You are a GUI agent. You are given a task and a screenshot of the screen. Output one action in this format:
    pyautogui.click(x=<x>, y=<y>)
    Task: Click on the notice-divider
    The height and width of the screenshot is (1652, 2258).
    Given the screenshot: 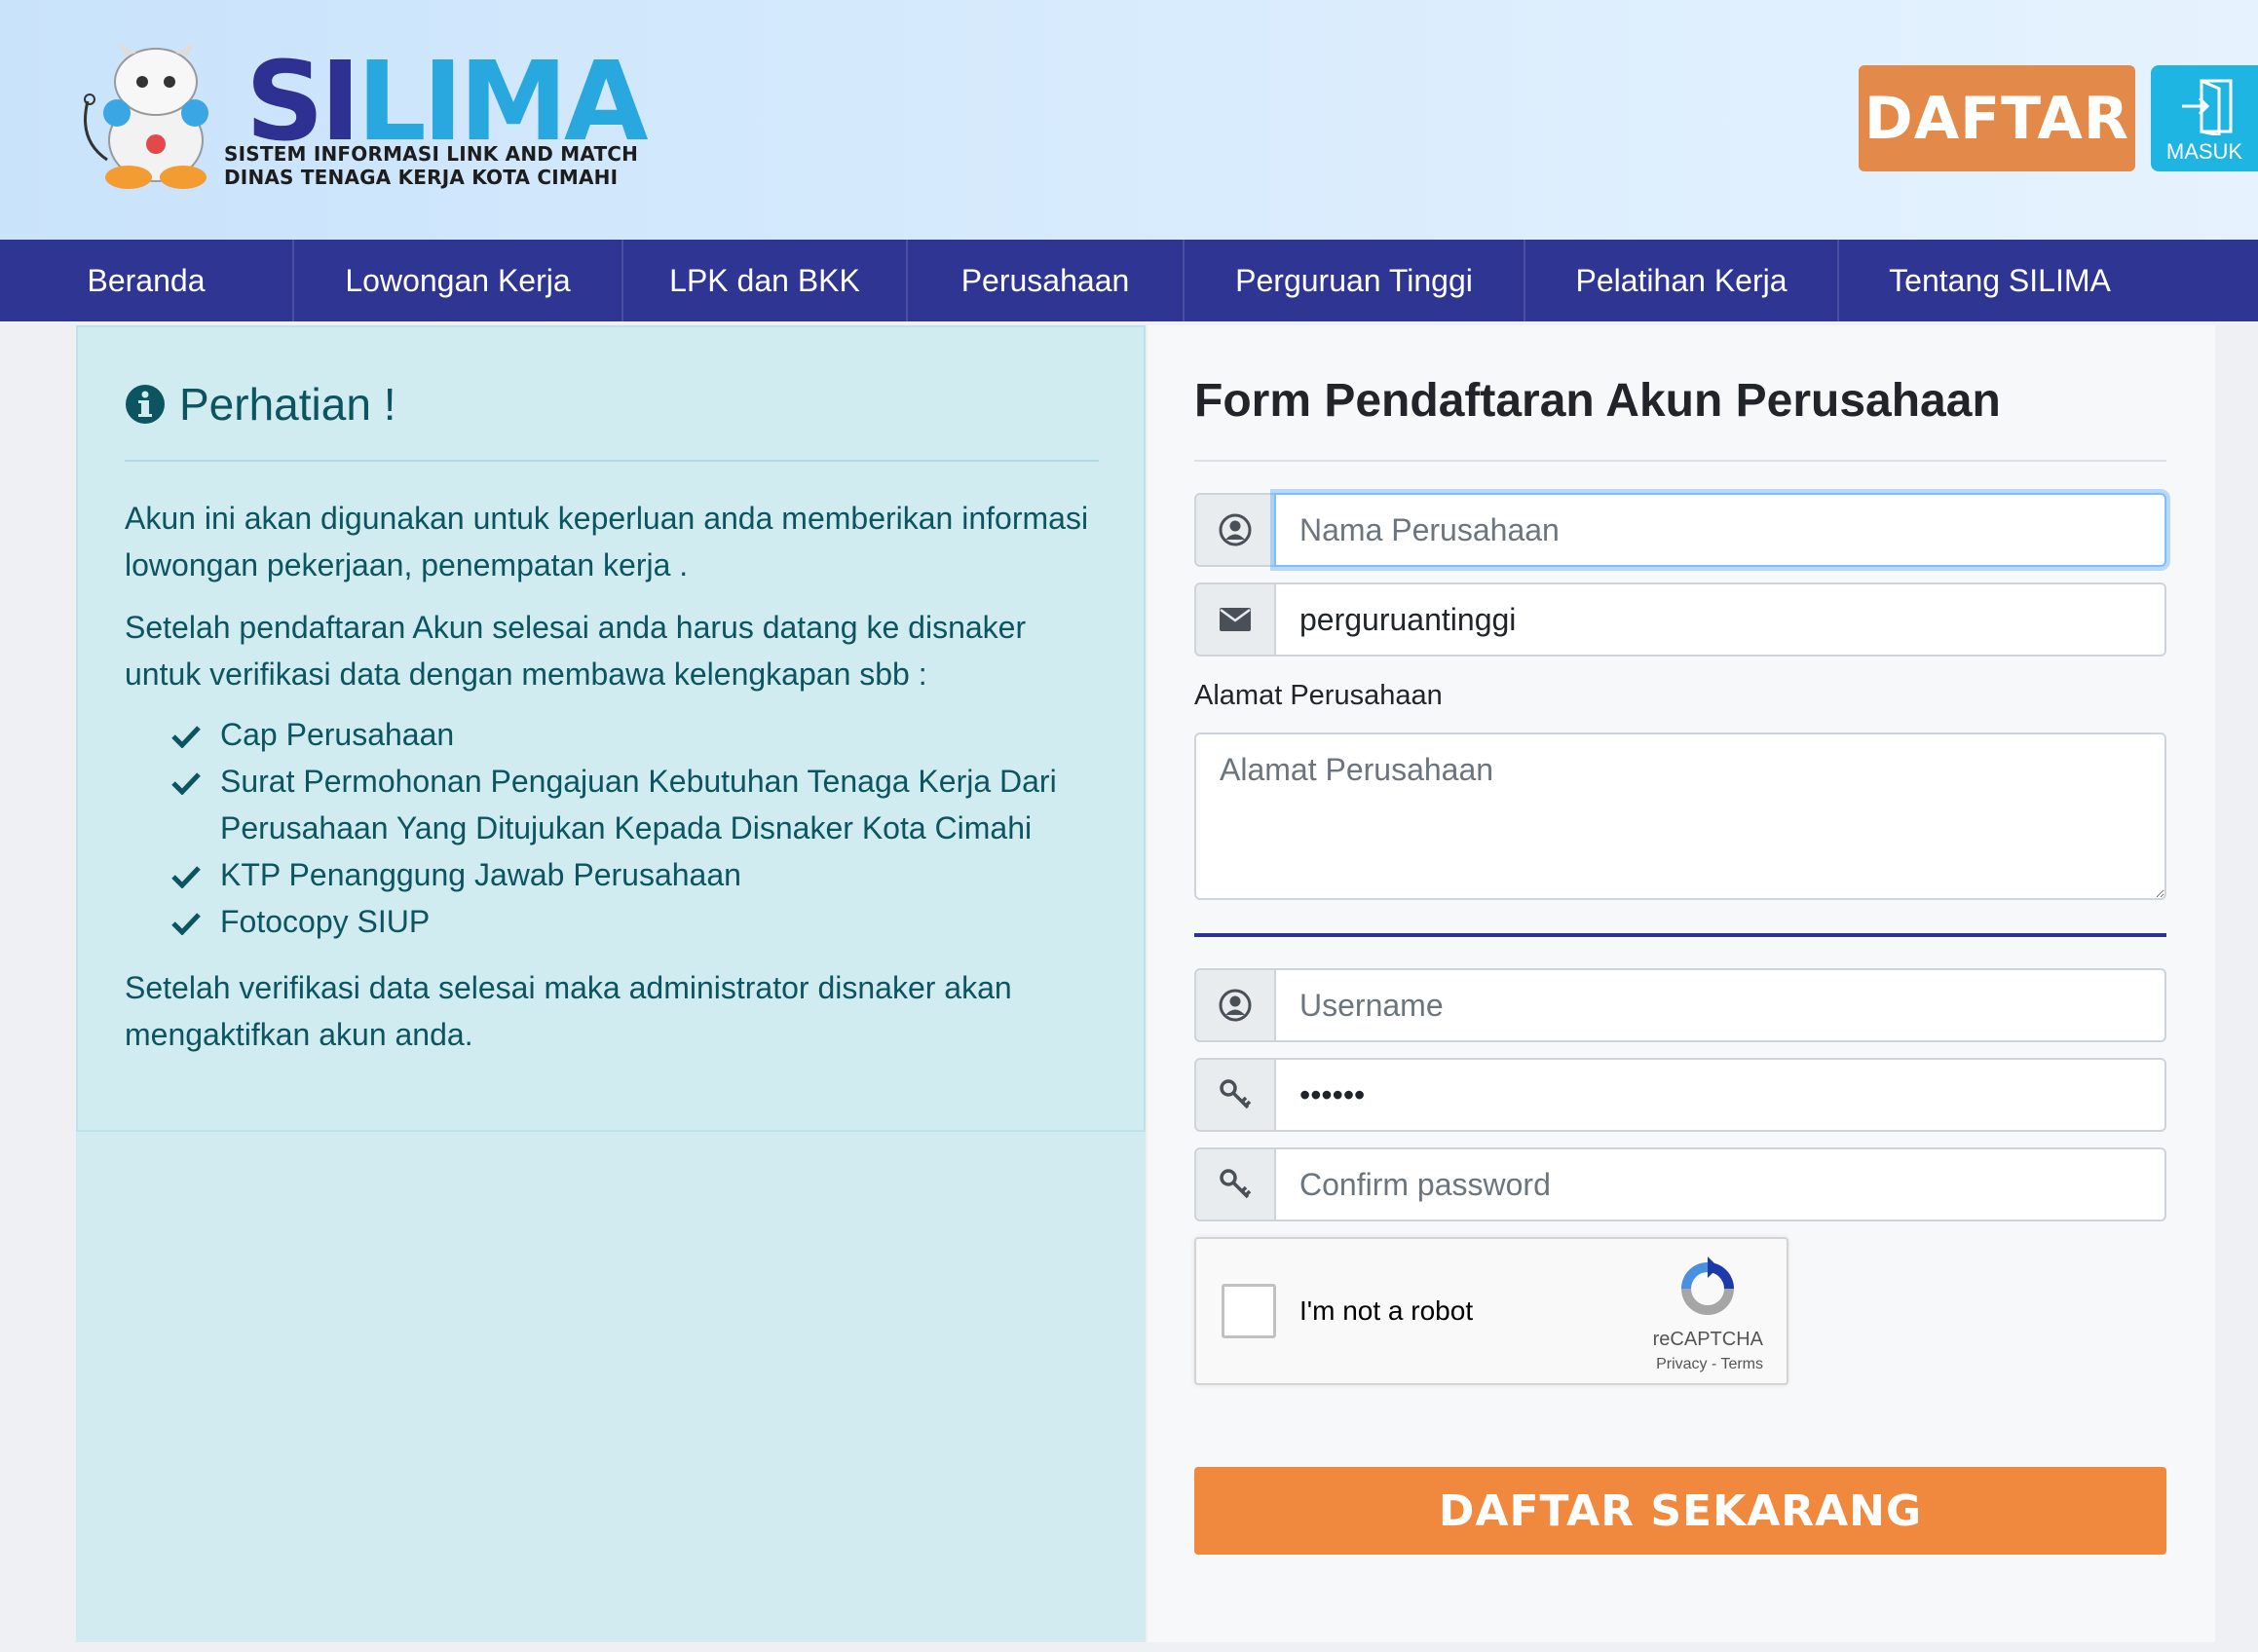 What is the action you would take?
    pyautogui.click(x=612, y=461)
    